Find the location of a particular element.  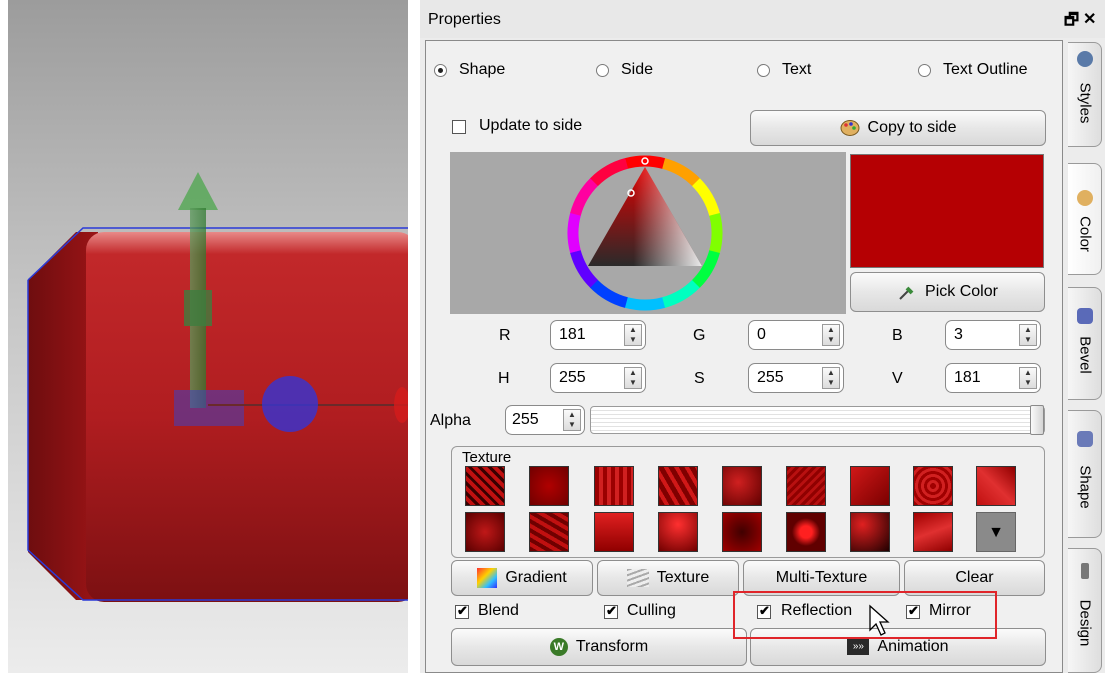

hue-ring is located at coordinates (648, 233).